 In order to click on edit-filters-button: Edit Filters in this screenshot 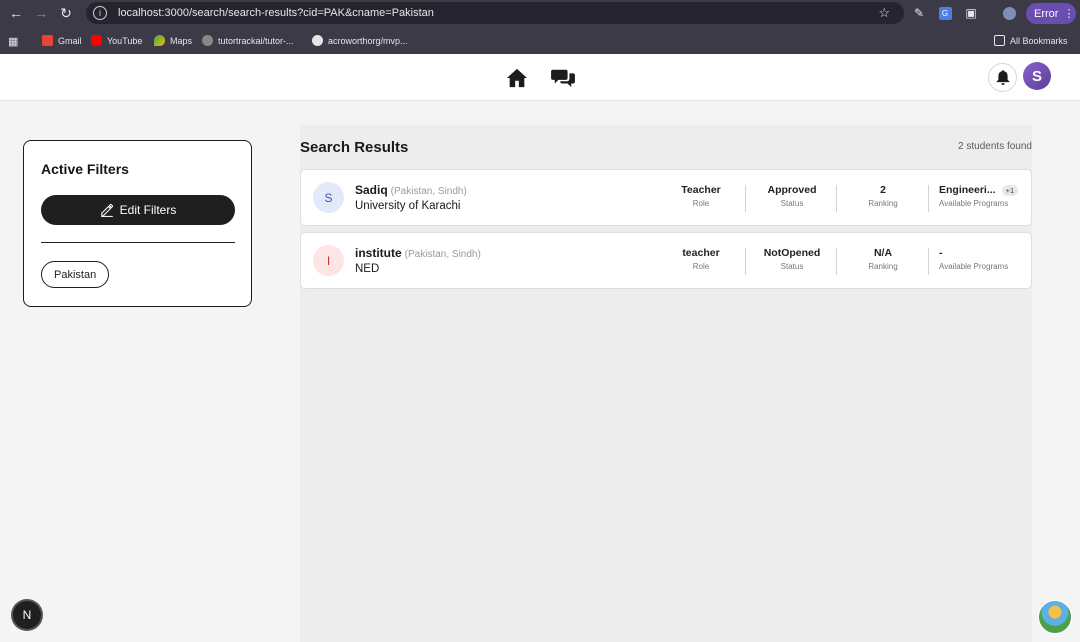, I will do `click(138, 210)`.